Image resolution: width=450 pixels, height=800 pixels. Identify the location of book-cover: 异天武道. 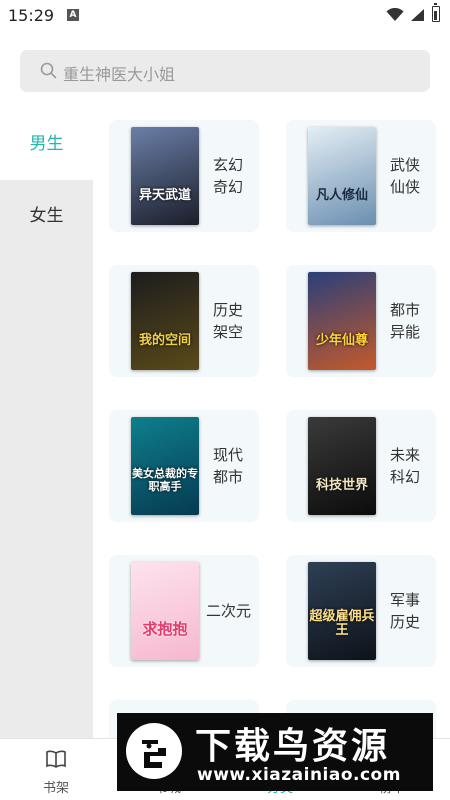
(165, 176).